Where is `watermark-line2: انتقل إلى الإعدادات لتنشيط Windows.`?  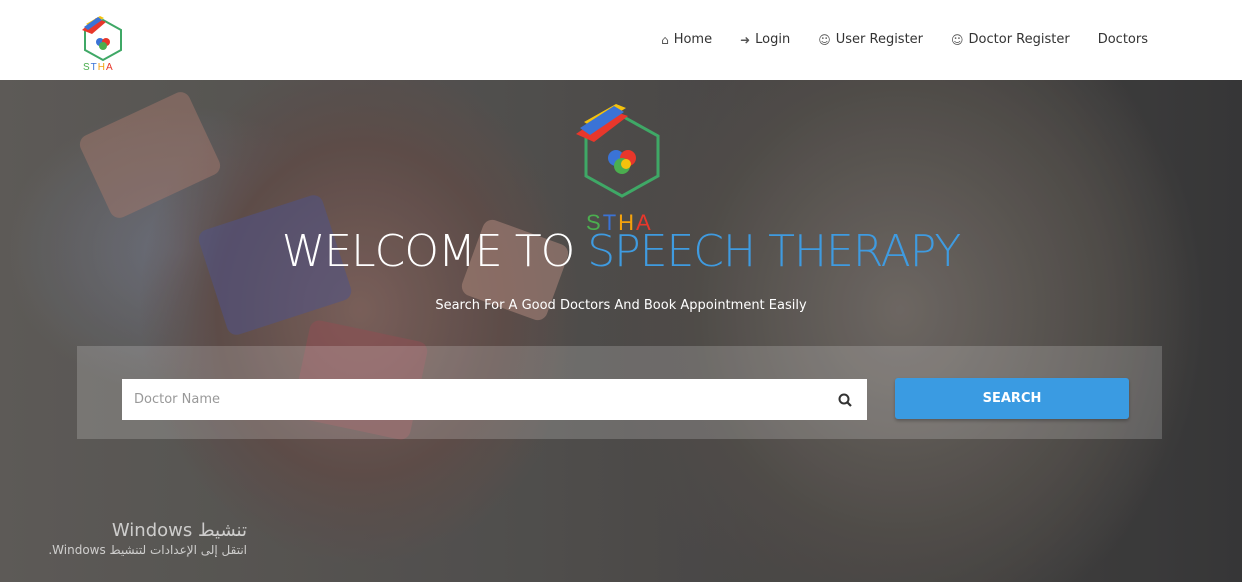
watermark-line2: انتقل إلى الإعدادات لتنشيط Windows. is located at coordinates (147, 550).